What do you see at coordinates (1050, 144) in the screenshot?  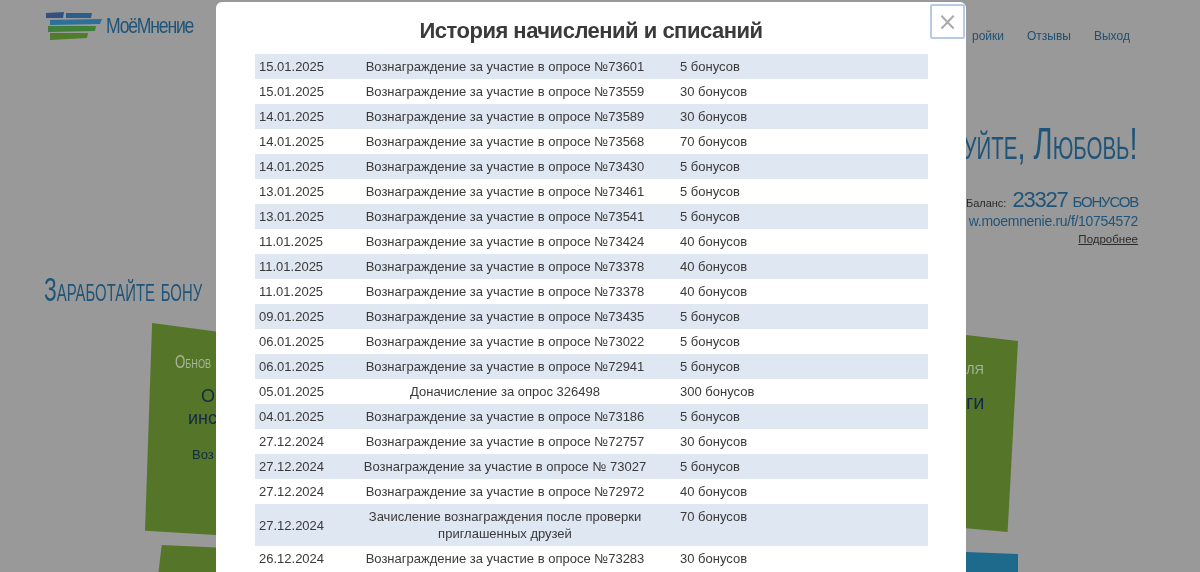 I see `greeting-heading: уйте, Любовь!` at bounding box center [1050, 144].